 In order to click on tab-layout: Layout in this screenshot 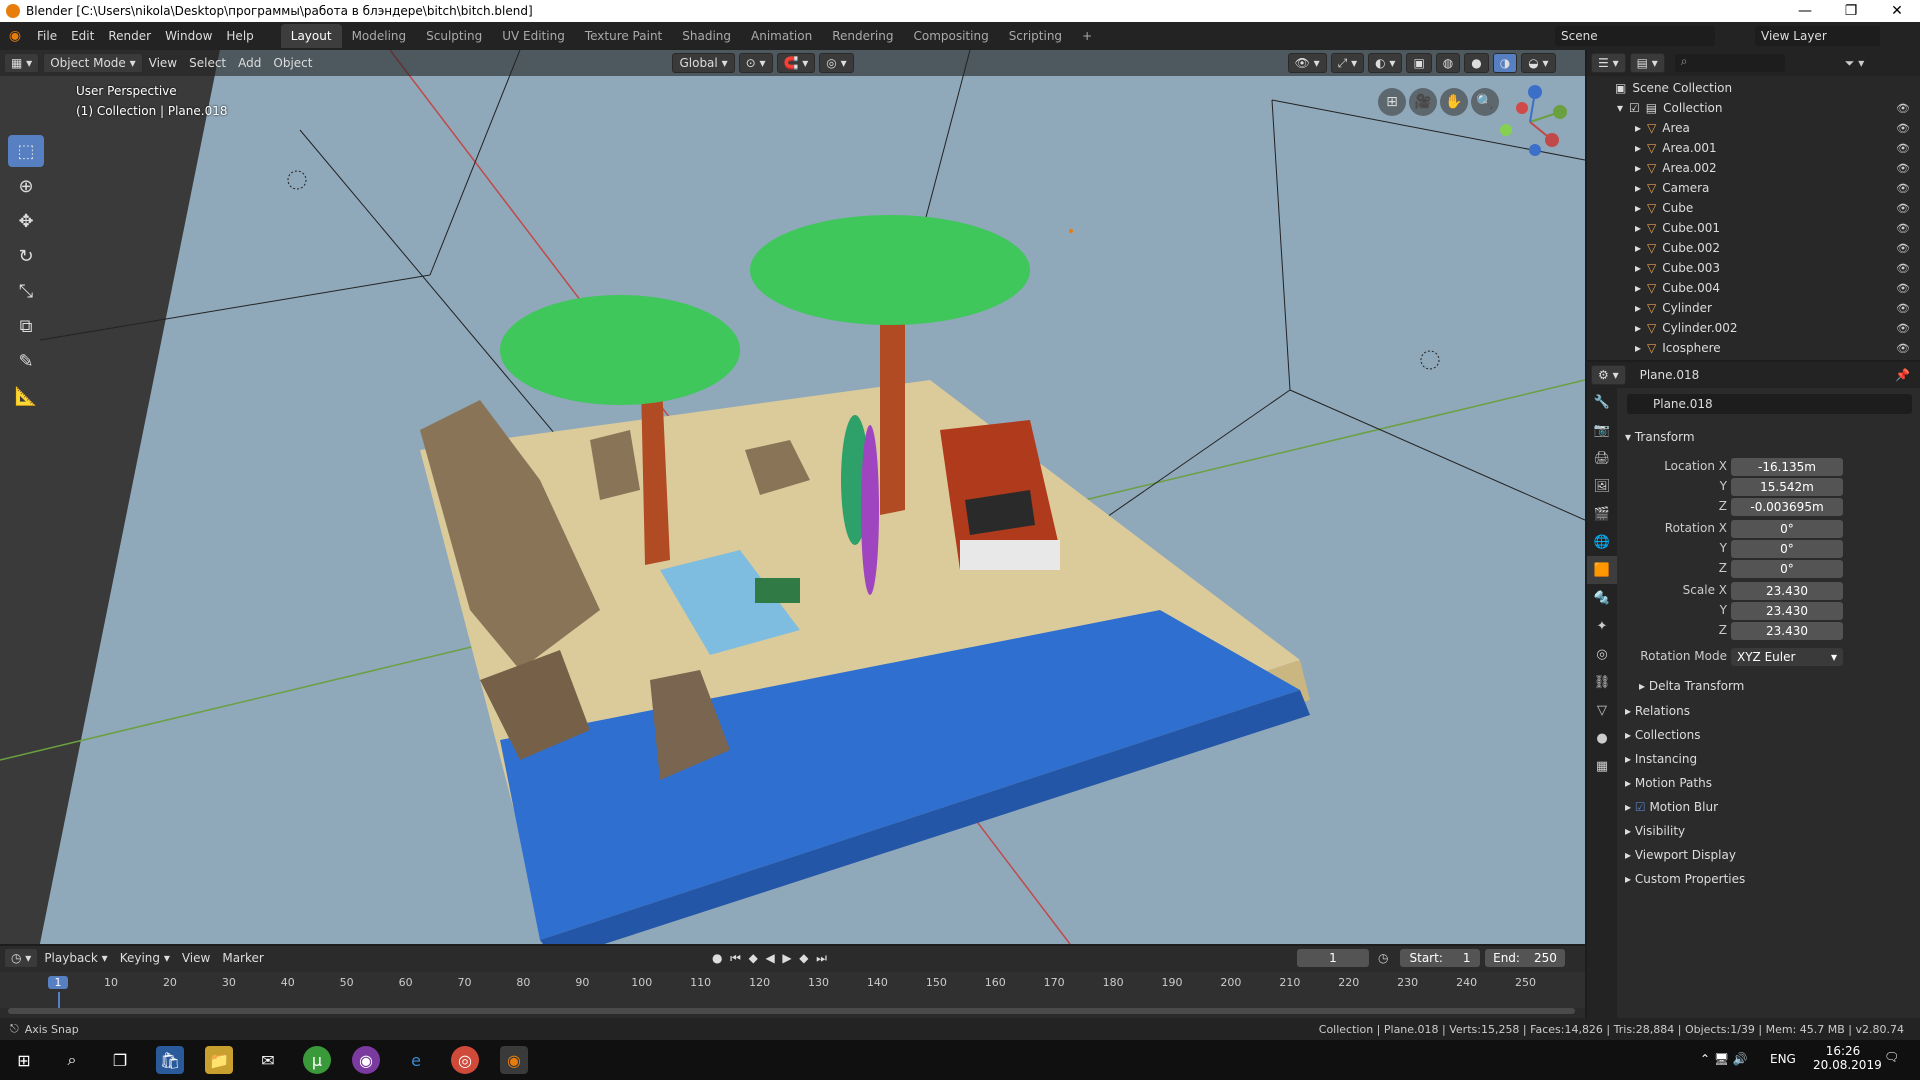, I will do `click(311, 36)`.